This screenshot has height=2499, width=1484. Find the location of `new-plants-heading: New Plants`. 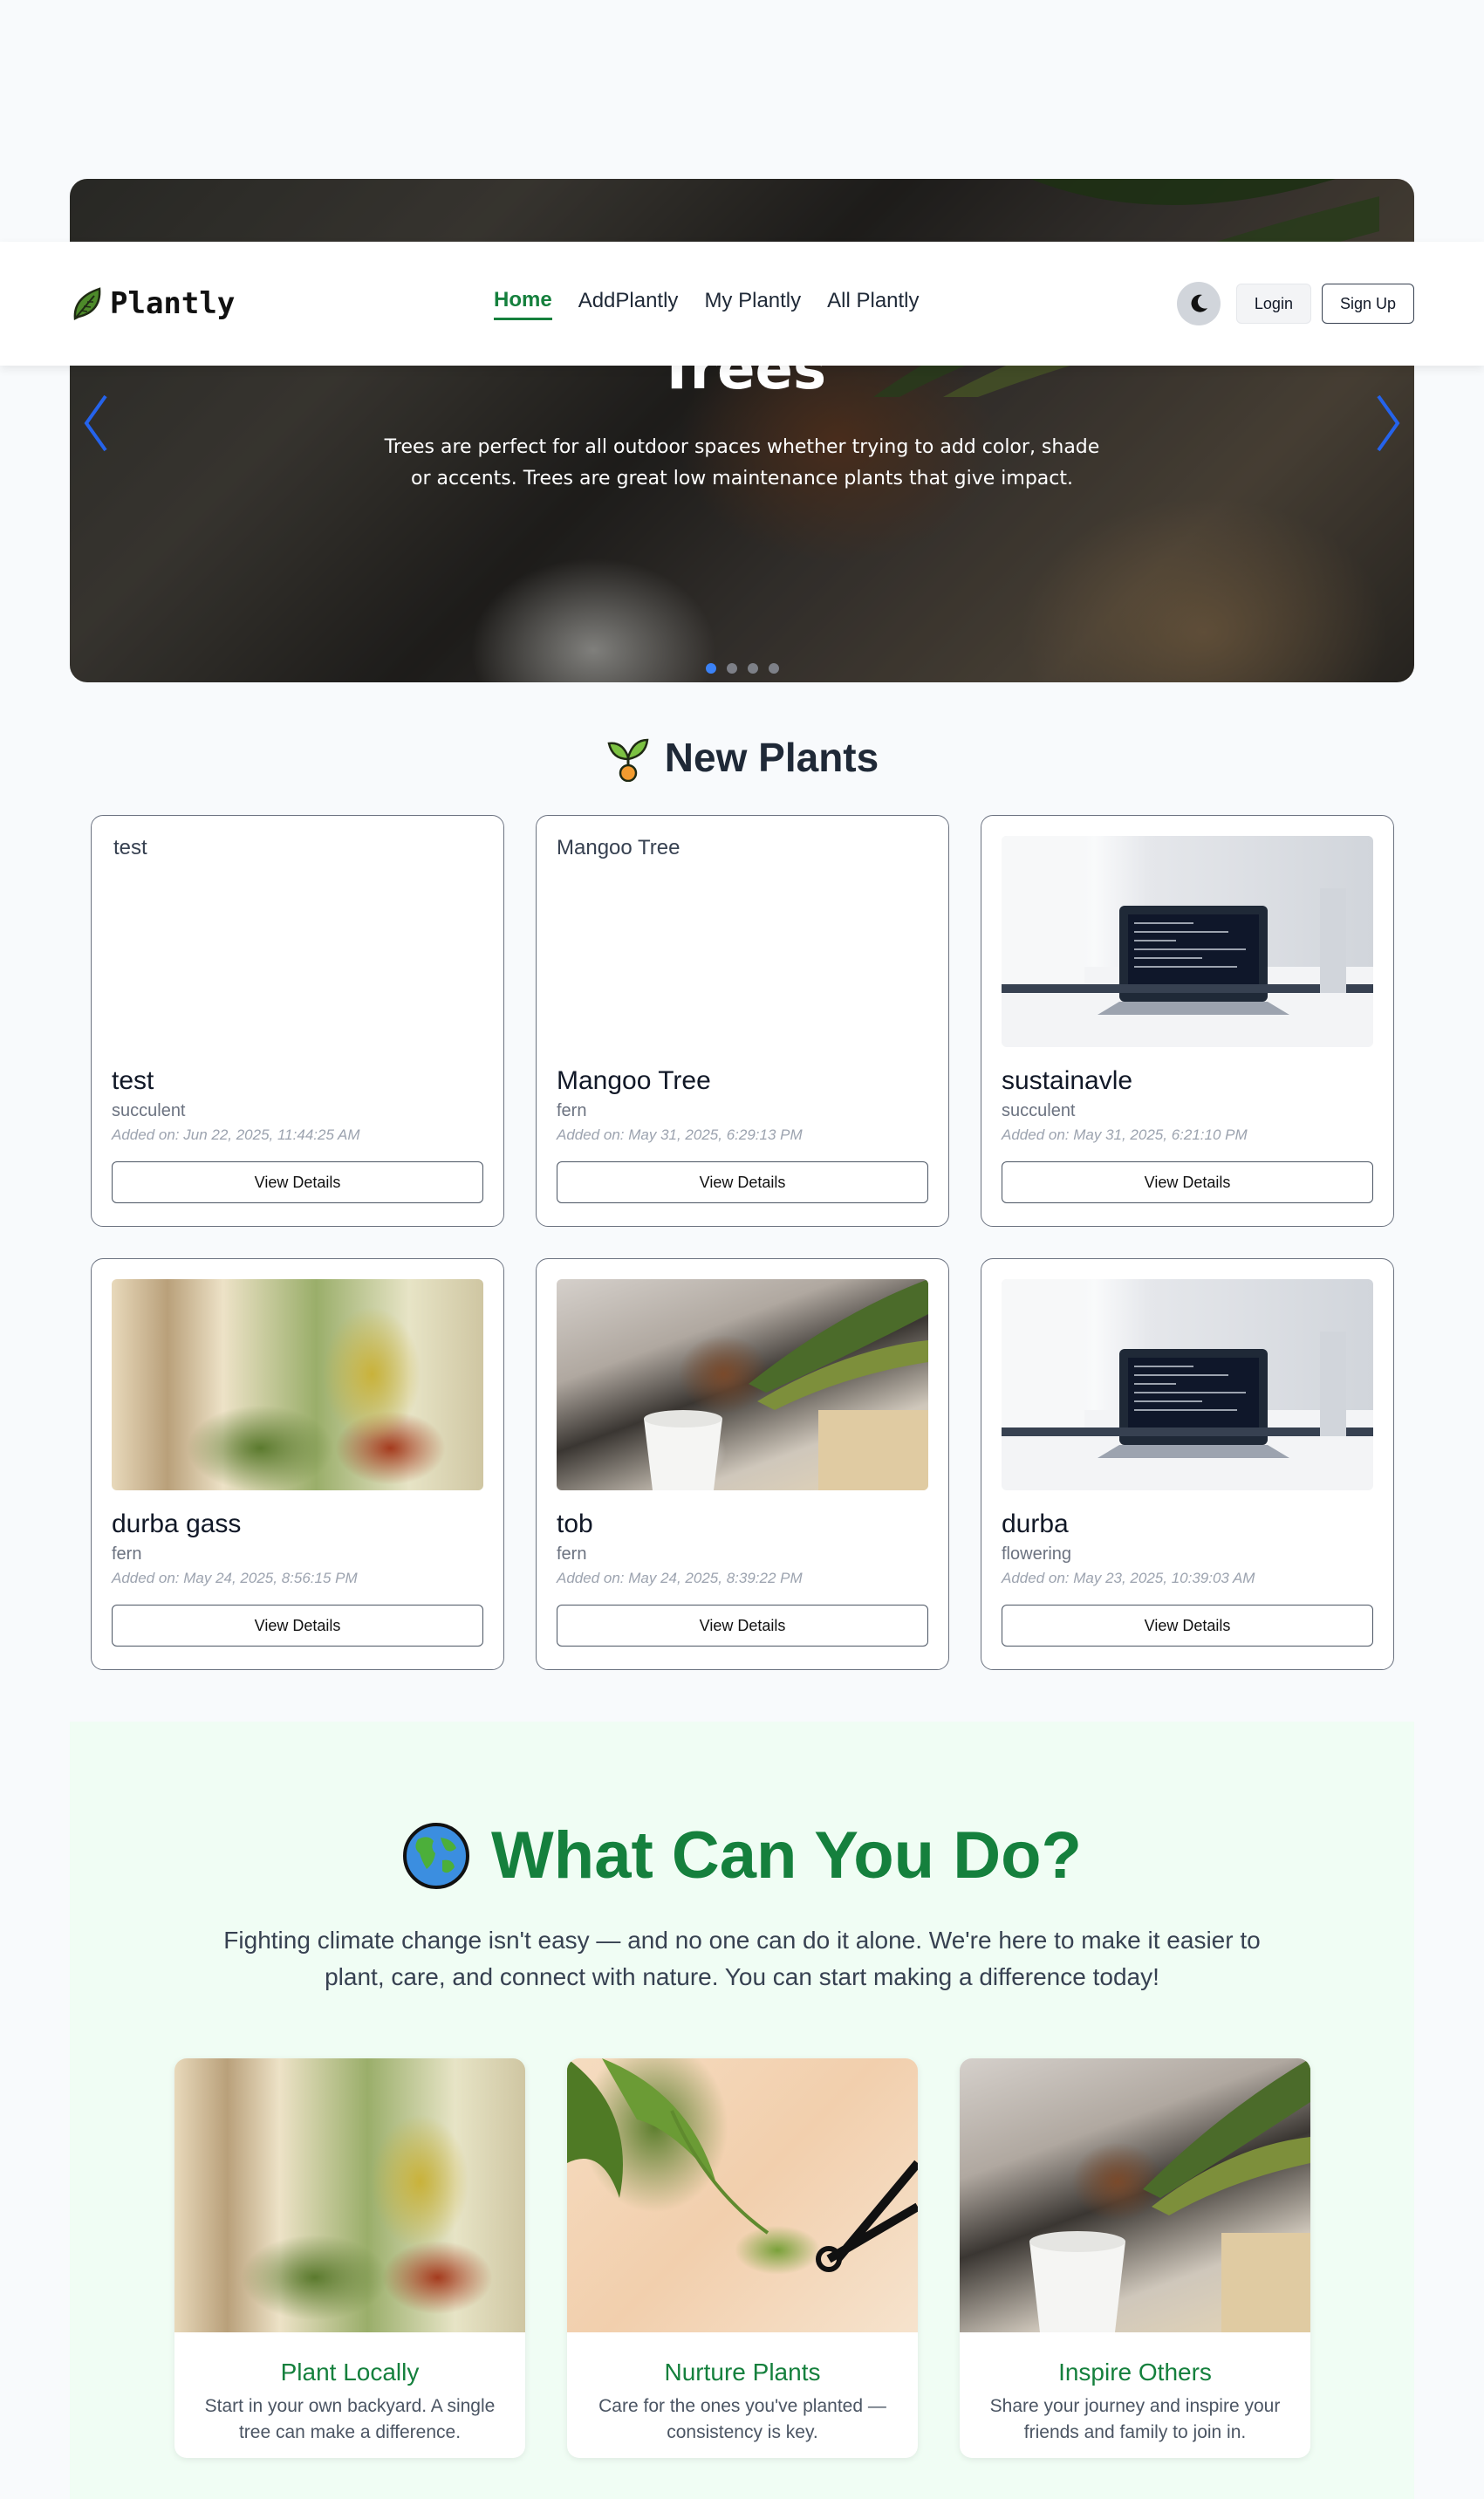

new-plants-heading: New Plants is located at coordinates (742, 757).